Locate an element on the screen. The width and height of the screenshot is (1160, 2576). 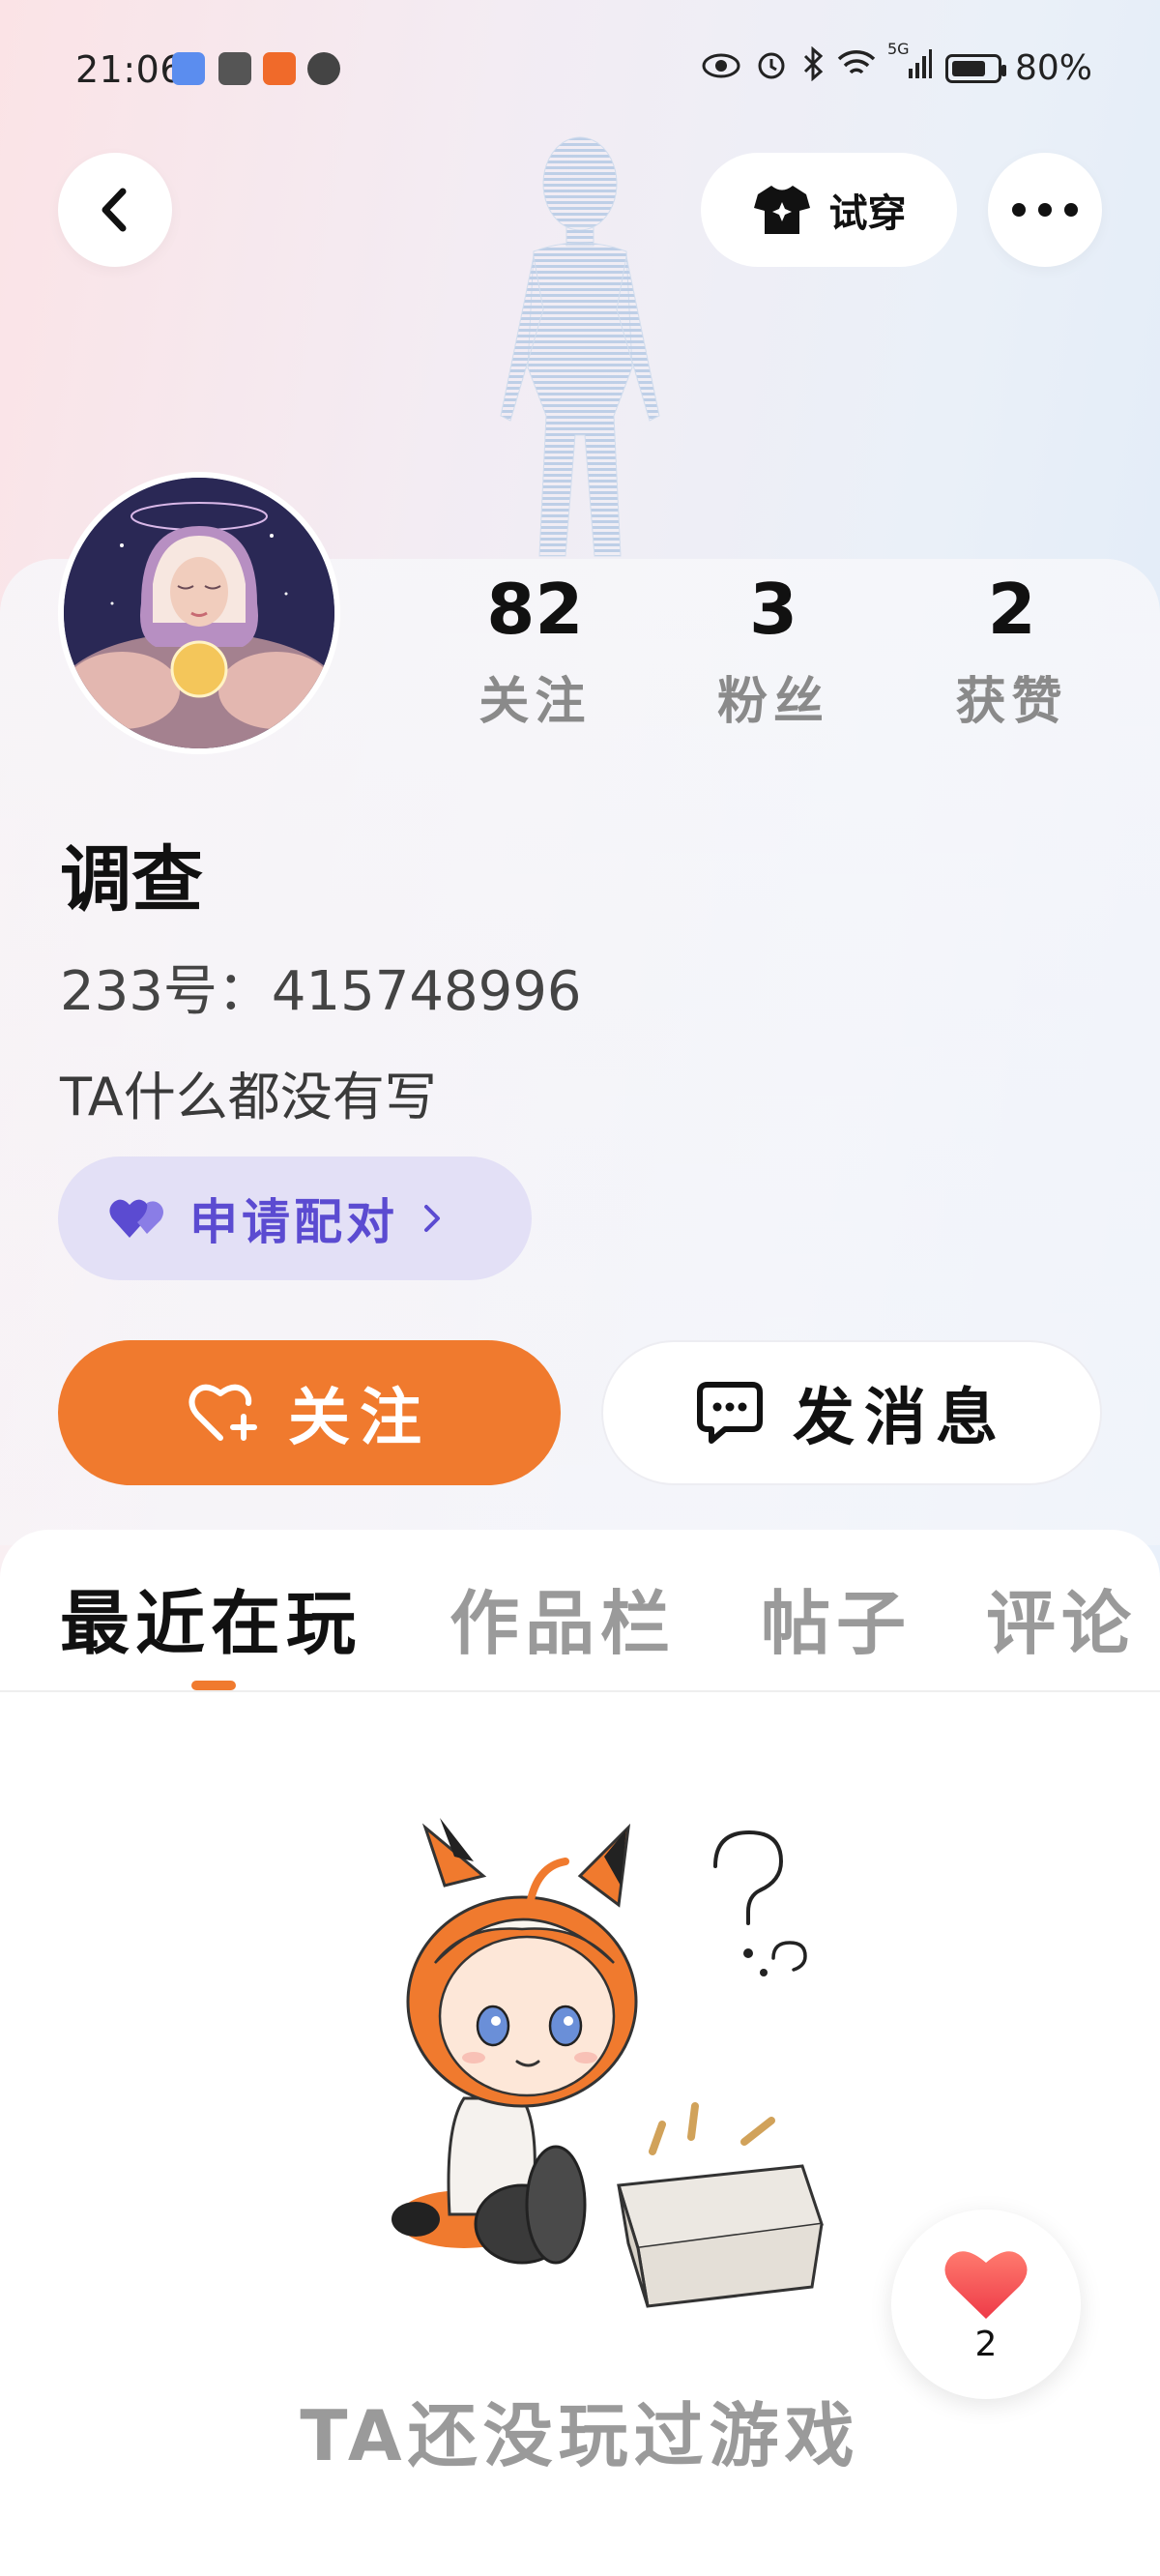
active-tab-indicator is located at coordinates (214, 1685).